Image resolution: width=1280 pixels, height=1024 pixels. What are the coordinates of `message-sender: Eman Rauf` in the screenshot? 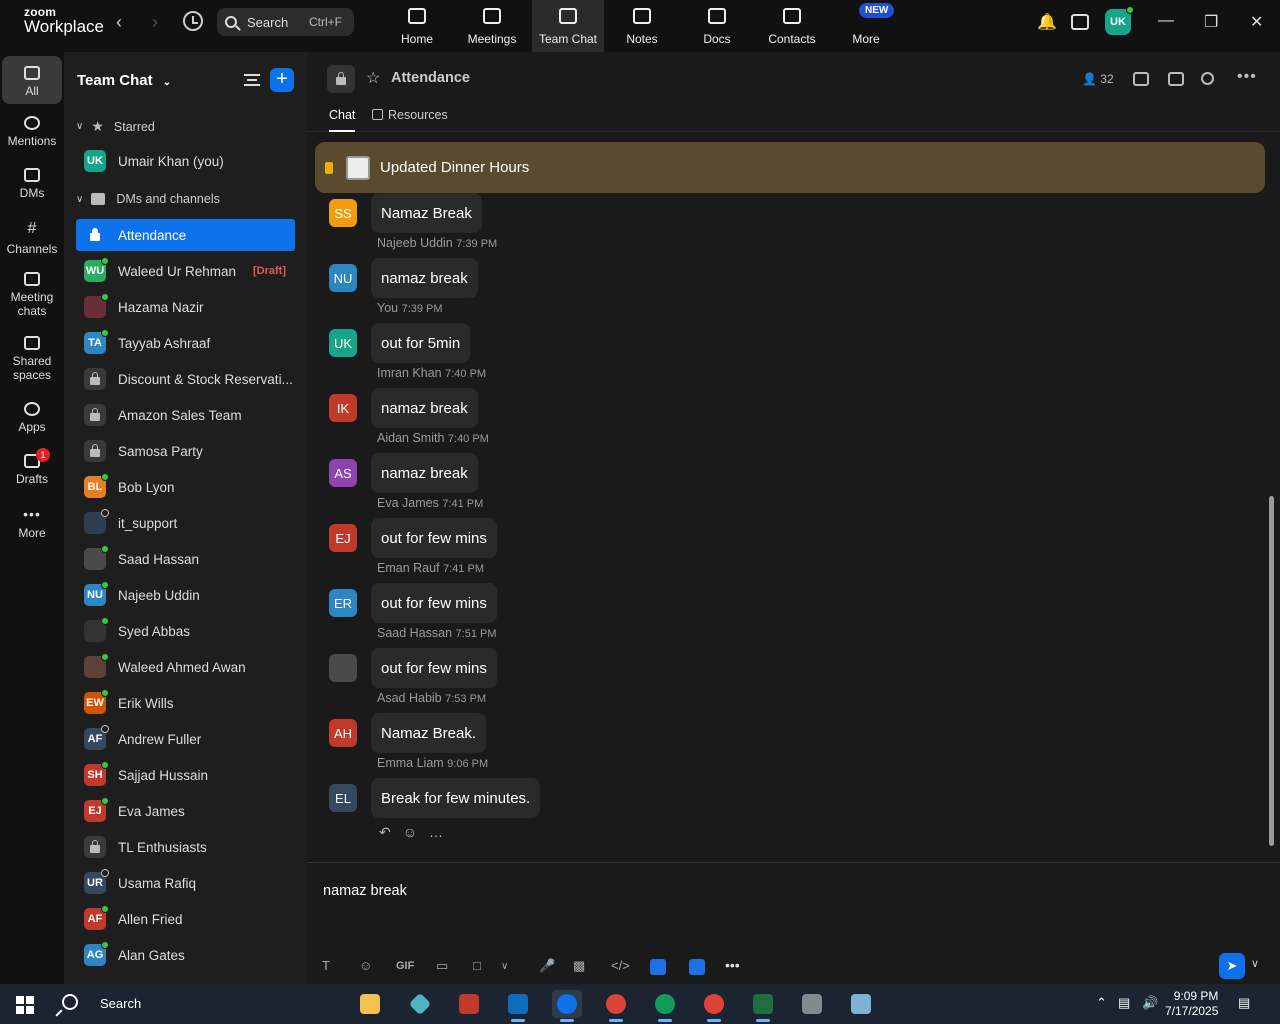 It's located at (408, 568).